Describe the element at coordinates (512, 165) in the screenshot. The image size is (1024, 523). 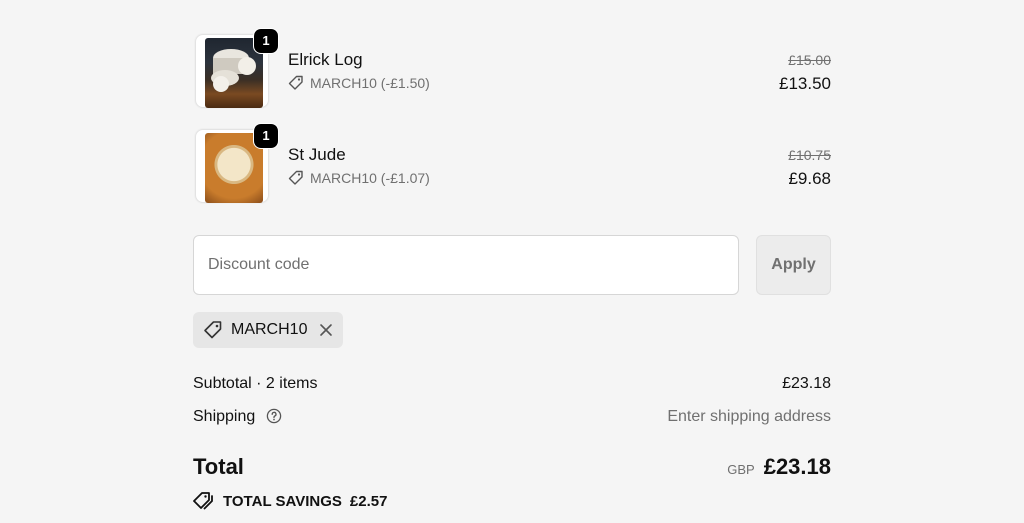
I see `line-item: 1 St Jude MARCH10 (-£1.07) £10.75 £9.68` at that location.